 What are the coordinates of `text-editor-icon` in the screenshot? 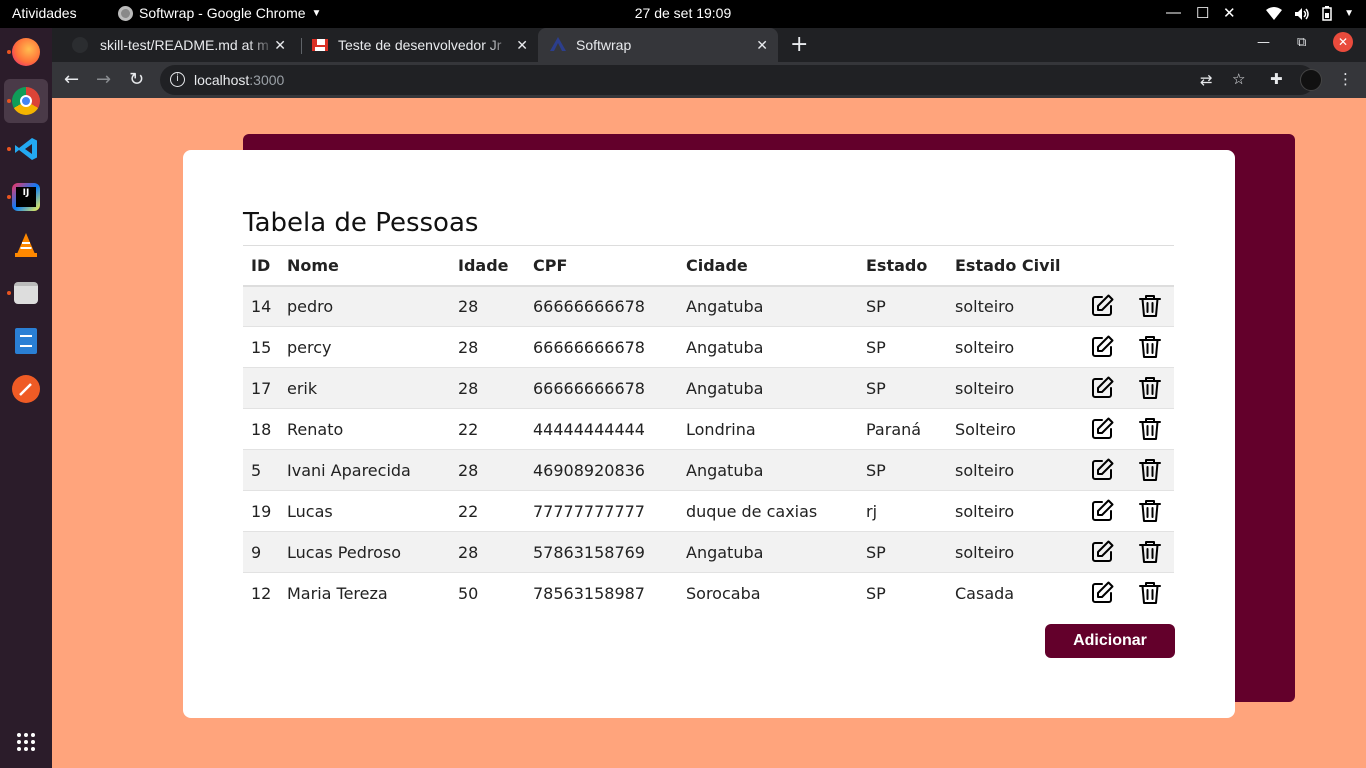 It's located at (26, 341).